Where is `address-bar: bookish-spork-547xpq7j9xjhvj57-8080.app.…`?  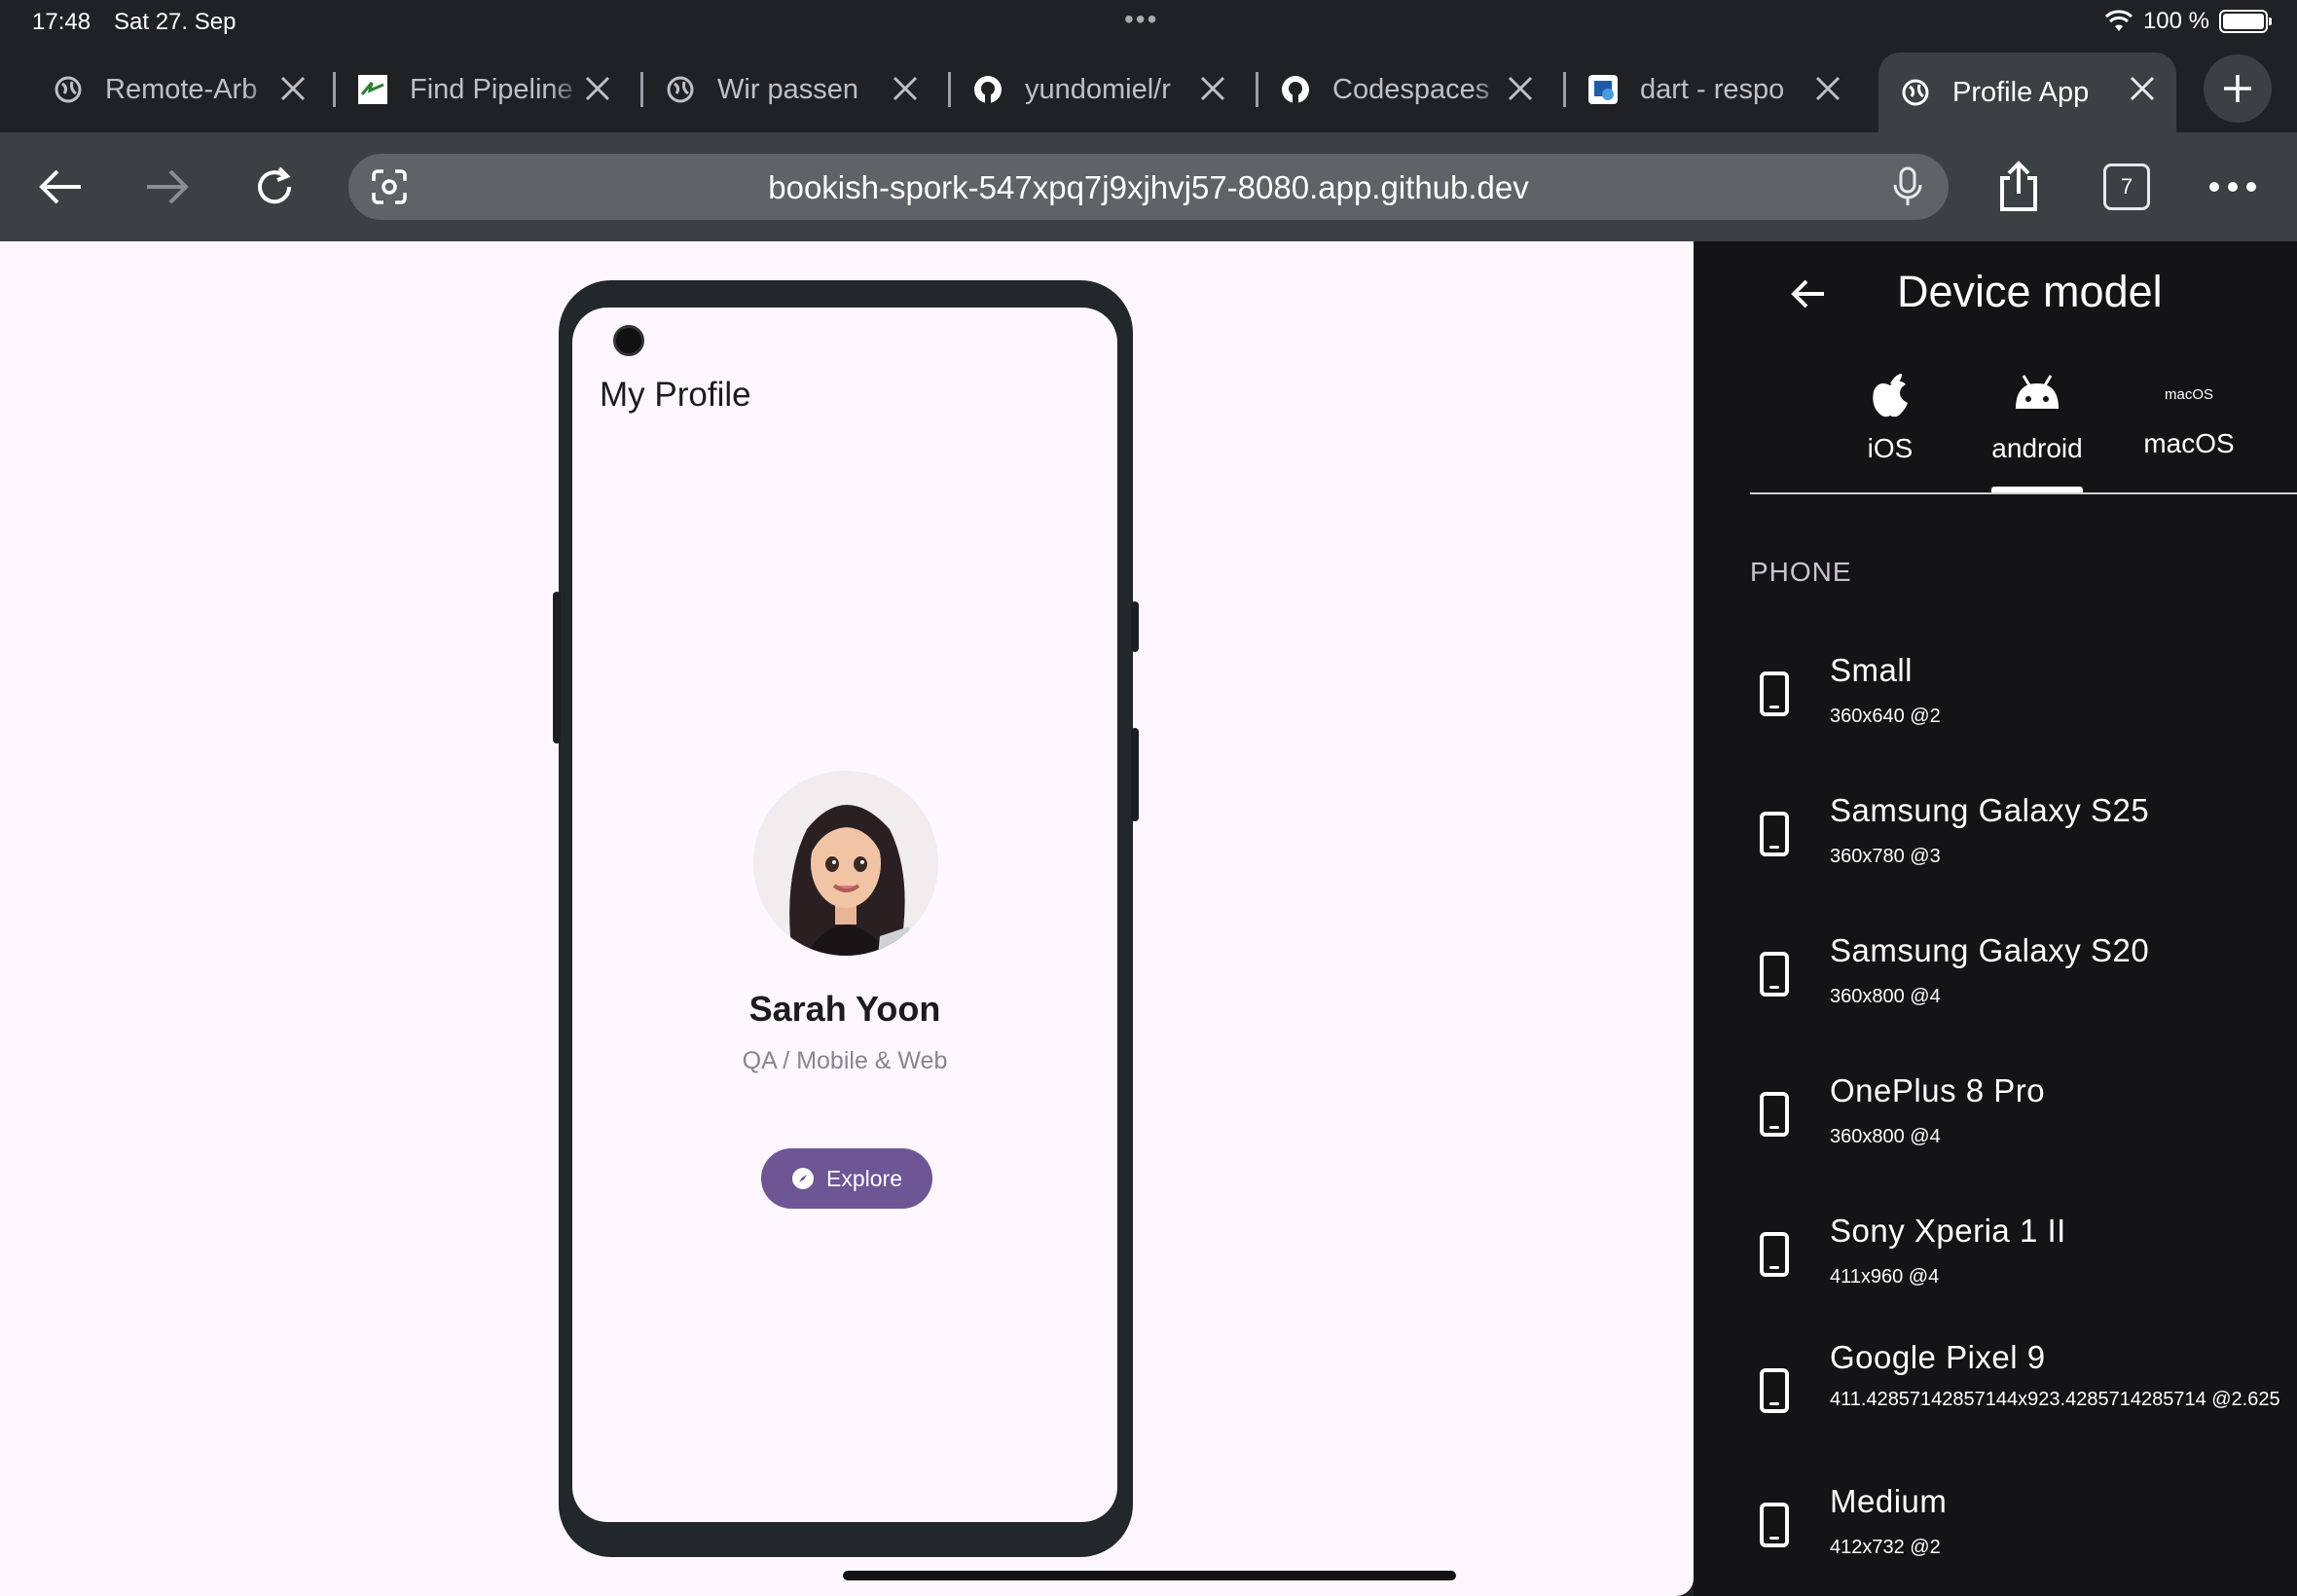
address-bar: bookish-spork-547xpq7j9xjhvj57-8080.app.… is located at coordinates (1148, 187).